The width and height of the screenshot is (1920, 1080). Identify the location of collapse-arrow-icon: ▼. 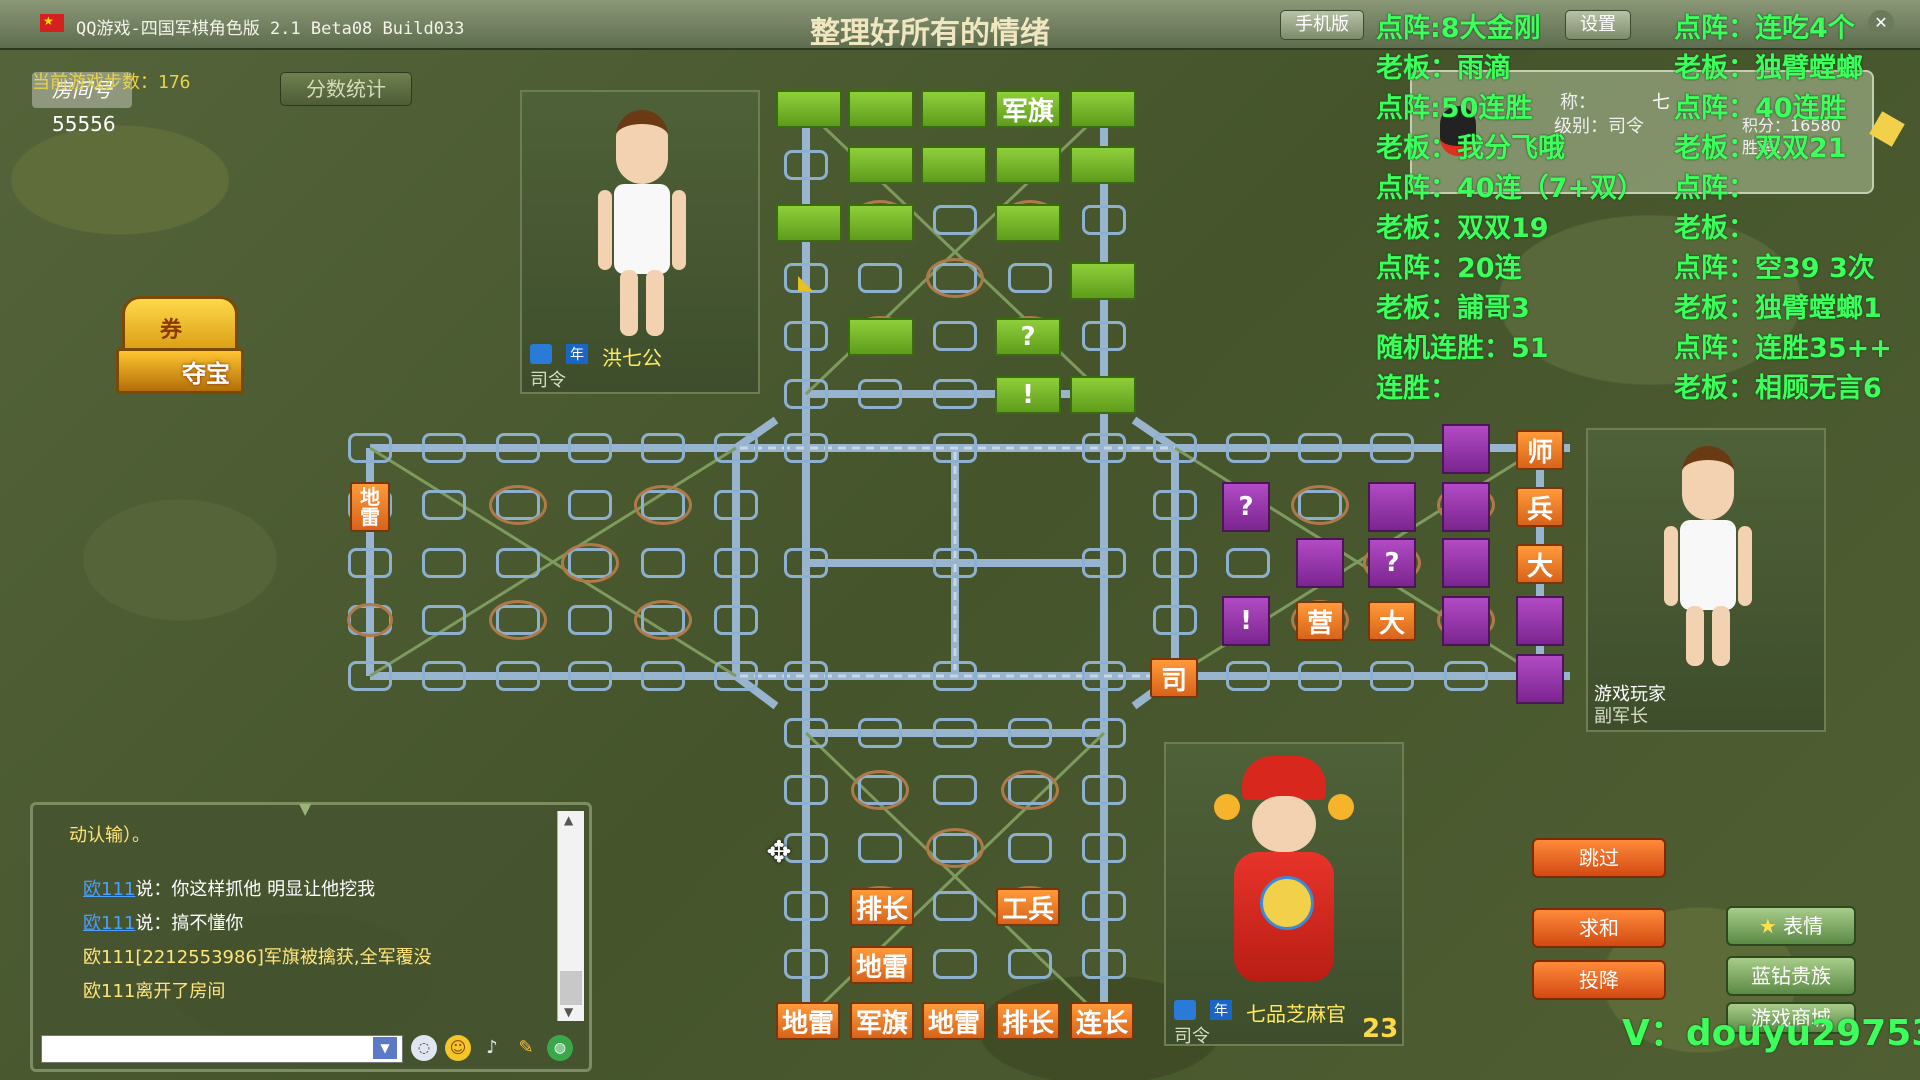
(305, 808).